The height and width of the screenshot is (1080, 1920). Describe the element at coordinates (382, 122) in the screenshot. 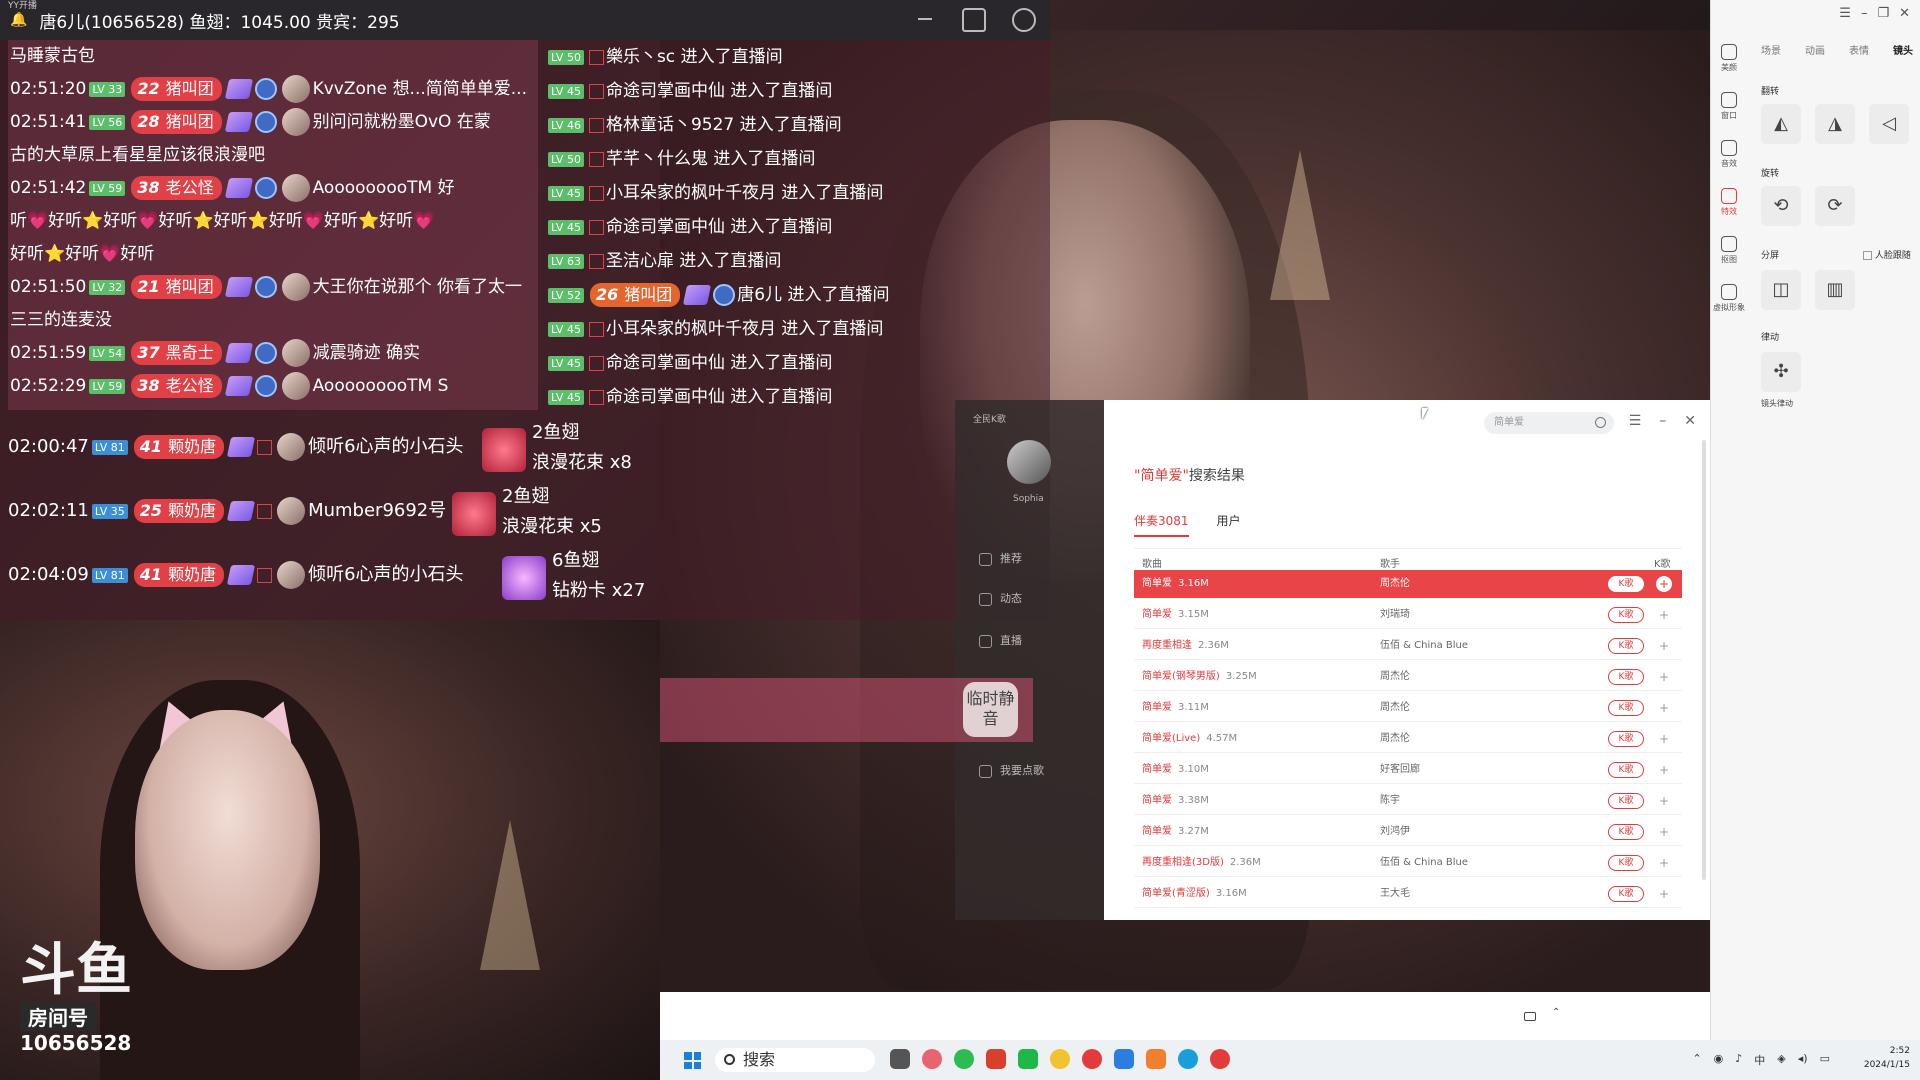

I see `chat-username: 别问问就粉墨OvO` at that location.